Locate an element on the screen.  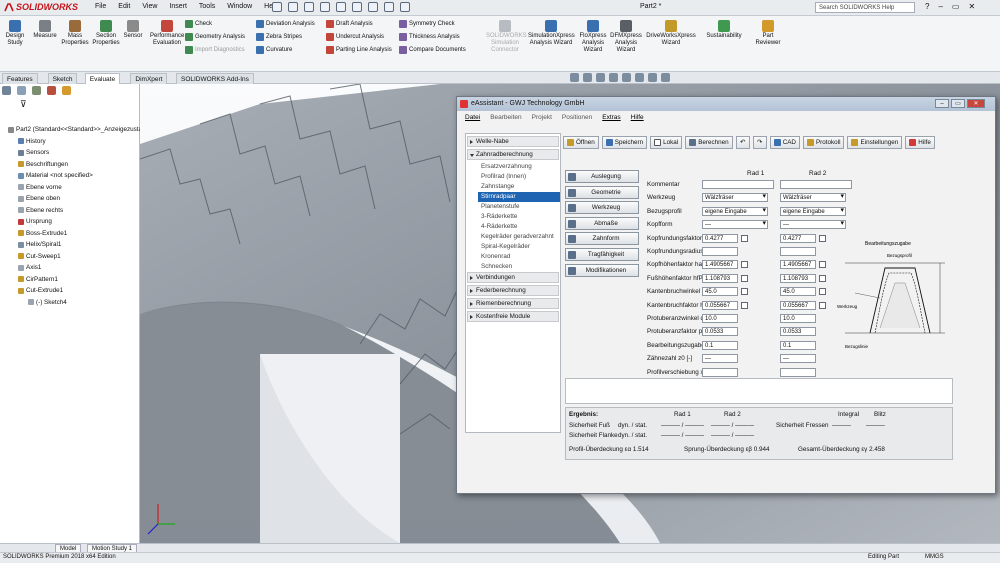
ribbon-item-col3-2: Parting Line Analysis is located at coordinates (359, 50).